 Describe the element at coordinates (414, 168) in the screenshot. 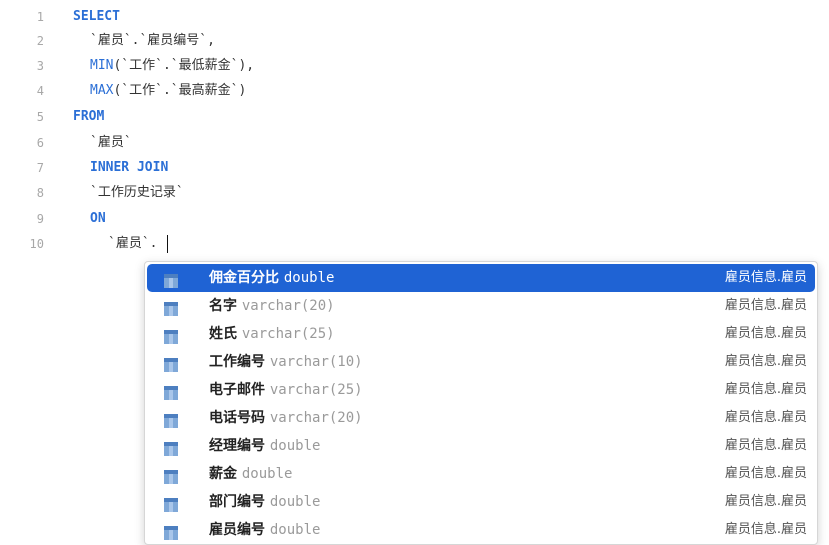

I see `code-line-7: 7 INNER JOIN` at that location.